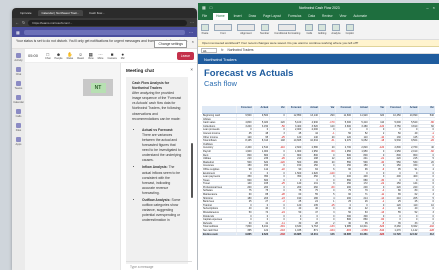  What do you see at coordinates (219, 198) in the screenshot?
I see `row-label: Shipping` at bounding box center [219, 198].